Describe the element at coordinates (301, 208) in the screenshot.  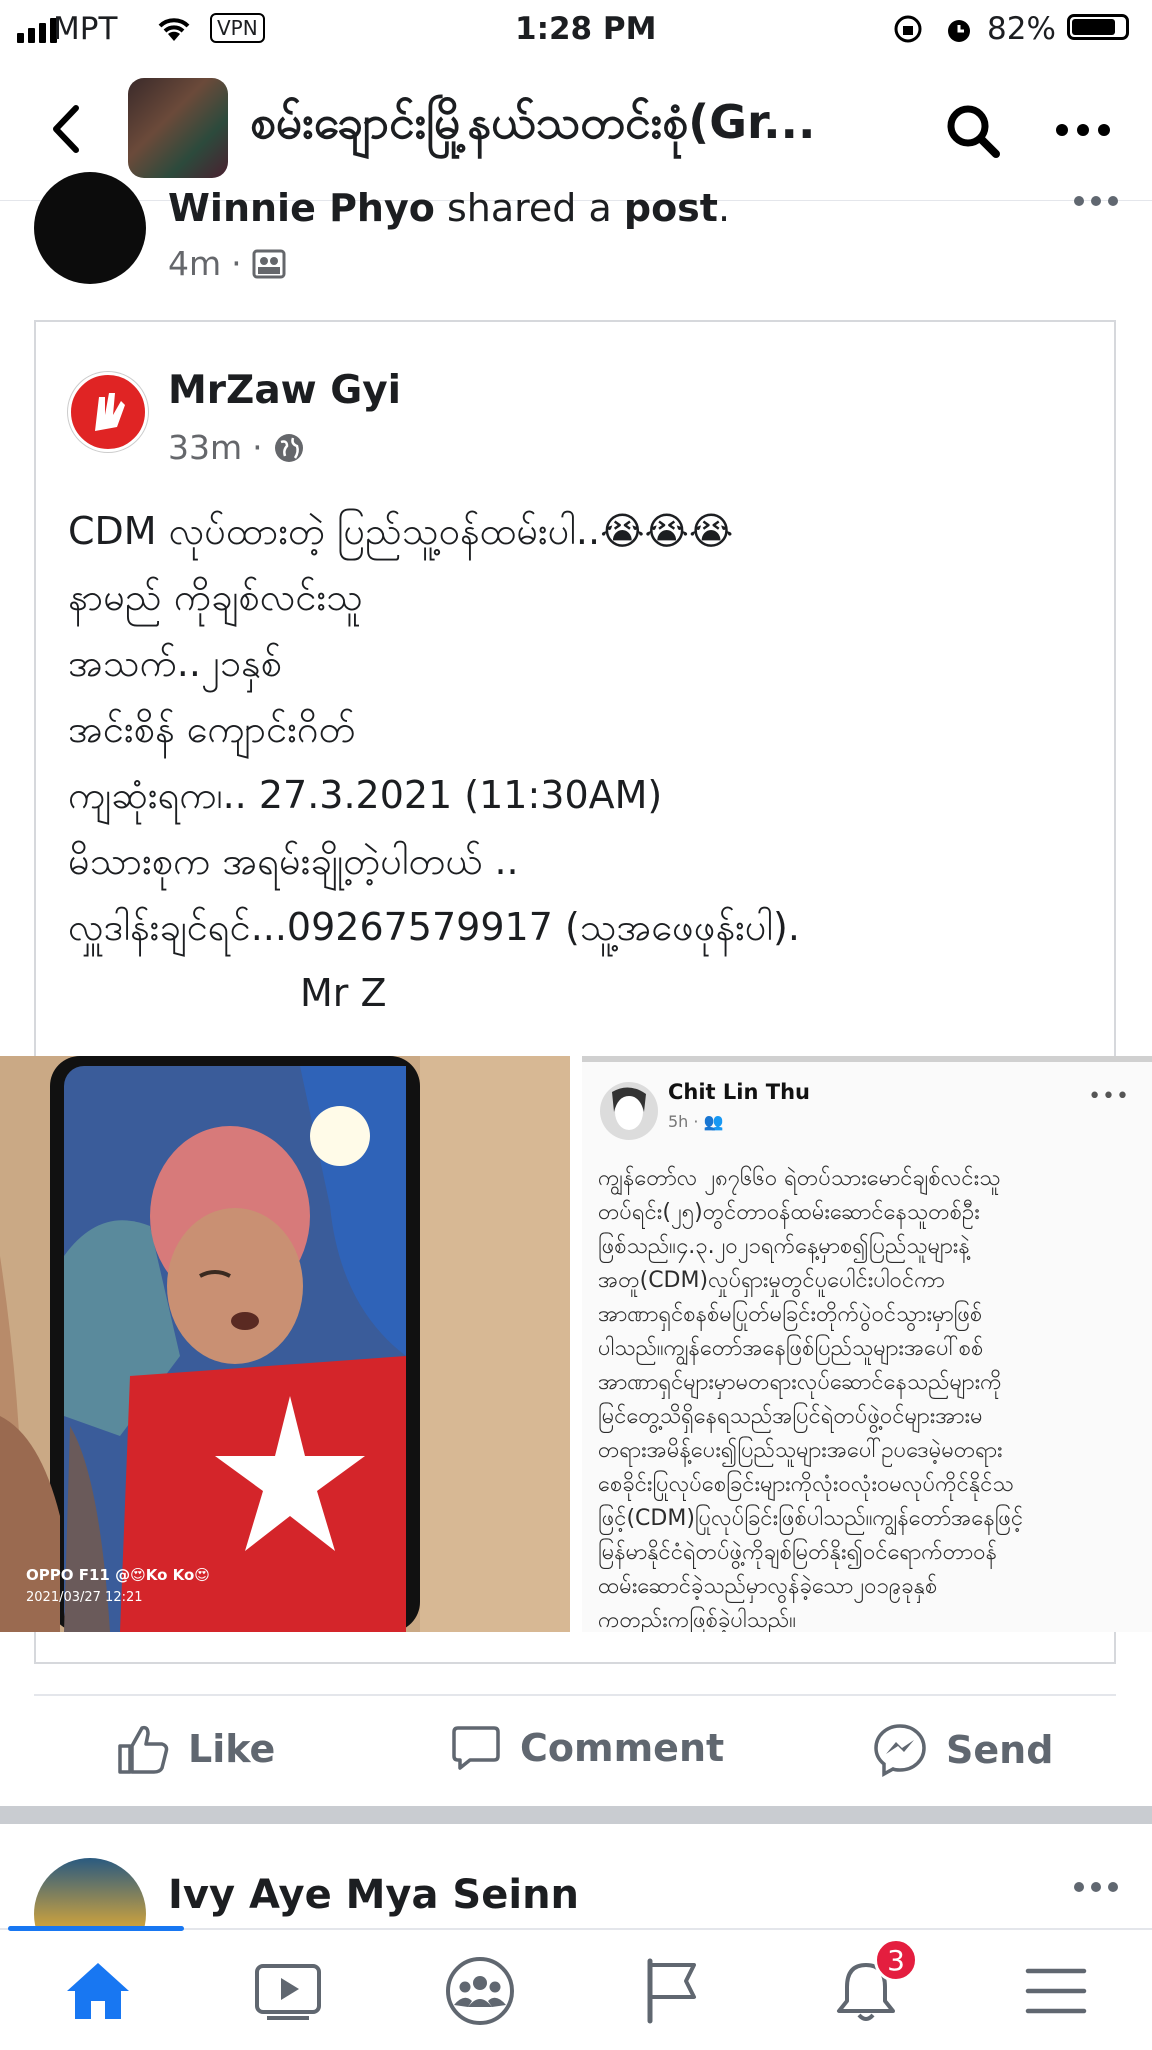
I see `author-name: Winnie Phyo` at that location.